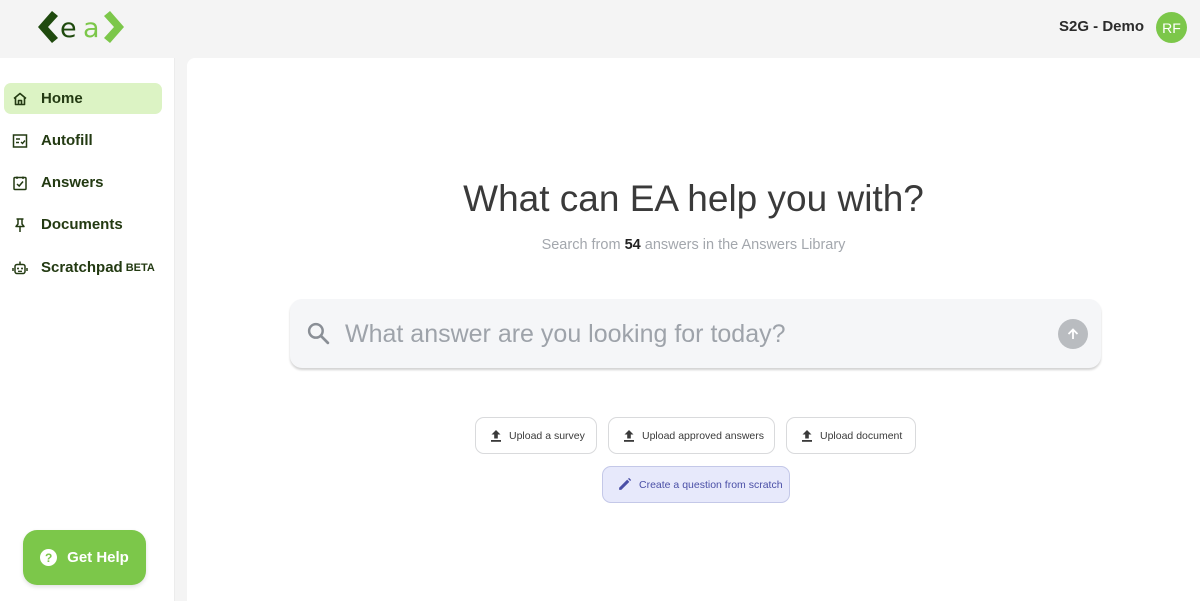 The height and width of the screenshot is (601, 1200). I want to click on page-title: What can EA help you with?, so click(693, 198).